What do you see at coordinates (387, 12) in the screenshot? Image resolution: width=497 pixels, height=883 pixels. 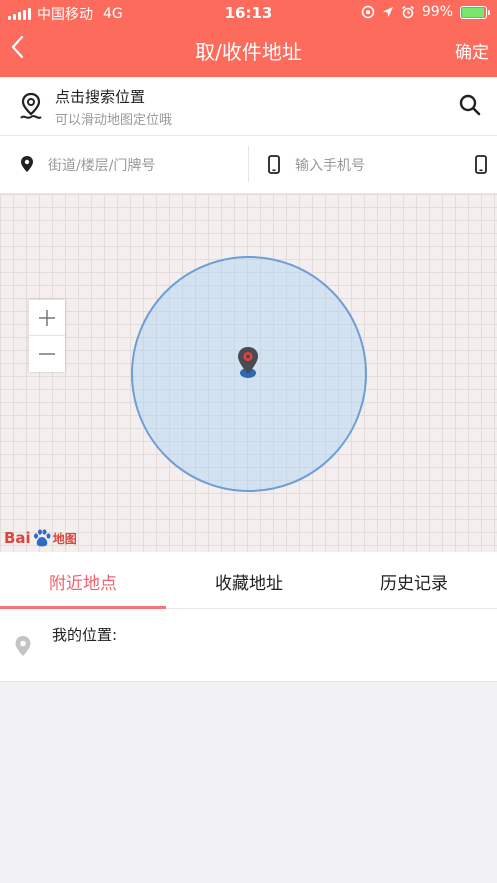 I see `location-arrow-icon` at bounding box center [387, 12].